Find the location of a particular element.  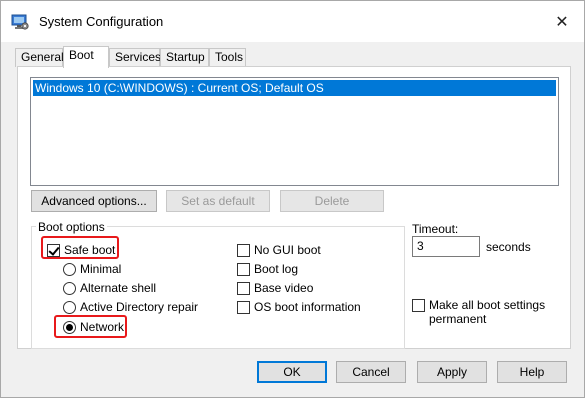

cancel-label: Cancel is located at coordinates (371, 372).